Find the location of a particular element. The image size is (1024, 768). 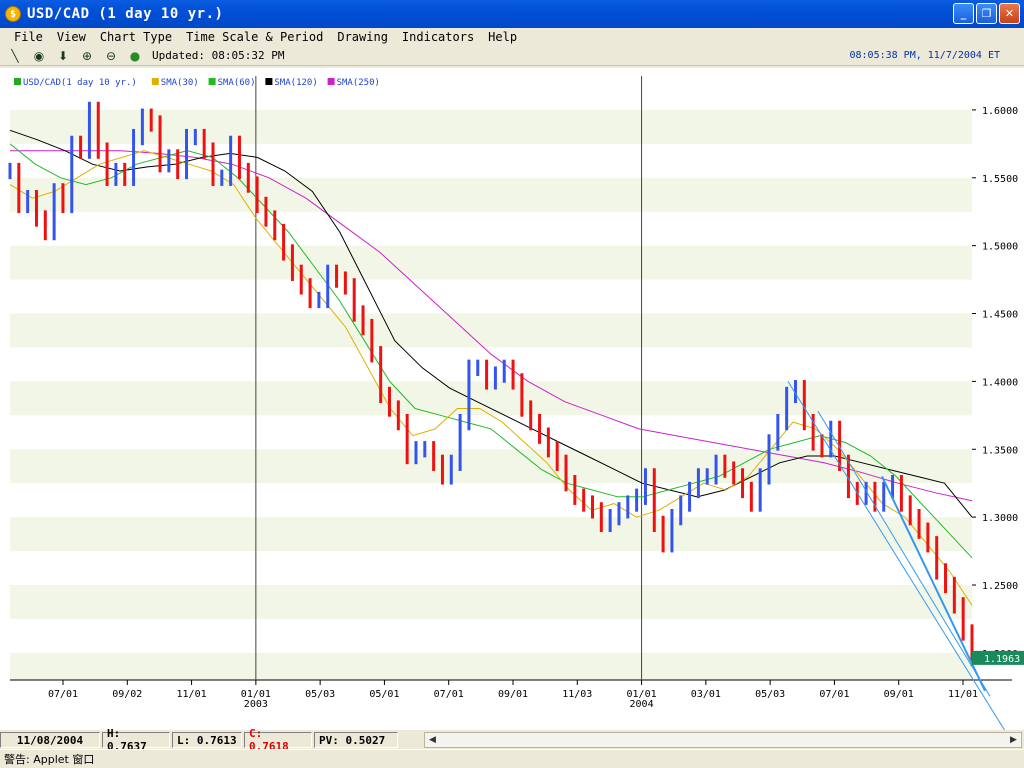

x-tick-label: 03/01 is located at coordinates (706, 694).